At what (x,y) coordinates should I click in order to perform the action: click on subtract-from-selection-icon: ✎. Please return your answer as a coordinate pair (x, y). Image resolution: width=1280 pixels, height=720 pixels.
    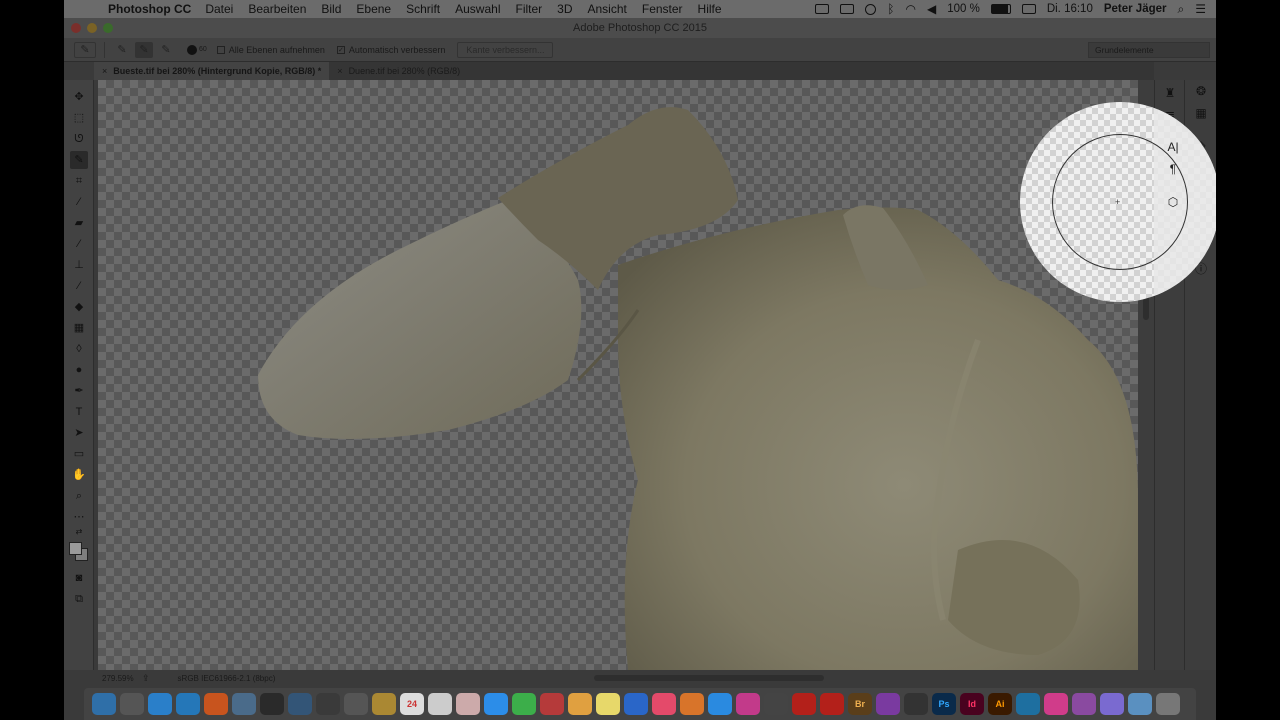
    Looking at the image, I should click on (166, 50).